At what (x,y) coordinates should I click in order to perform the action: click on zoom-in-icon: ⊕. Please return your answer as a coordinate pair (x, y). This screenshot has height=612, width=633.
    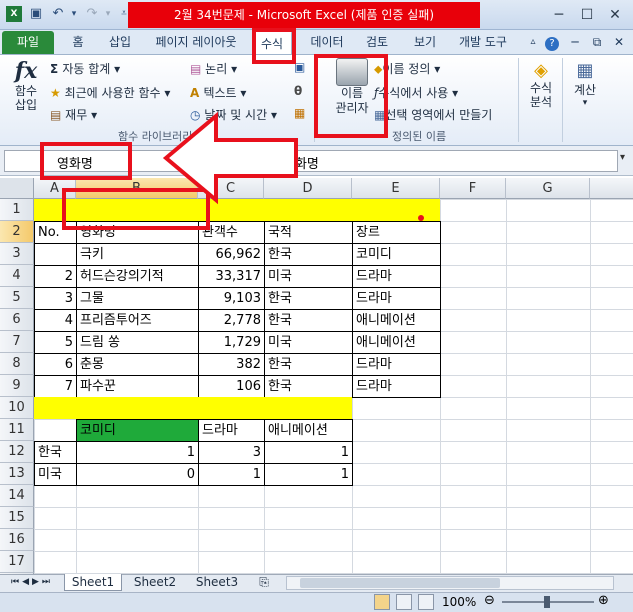
    Looking at the image, I should click on (603, 600).